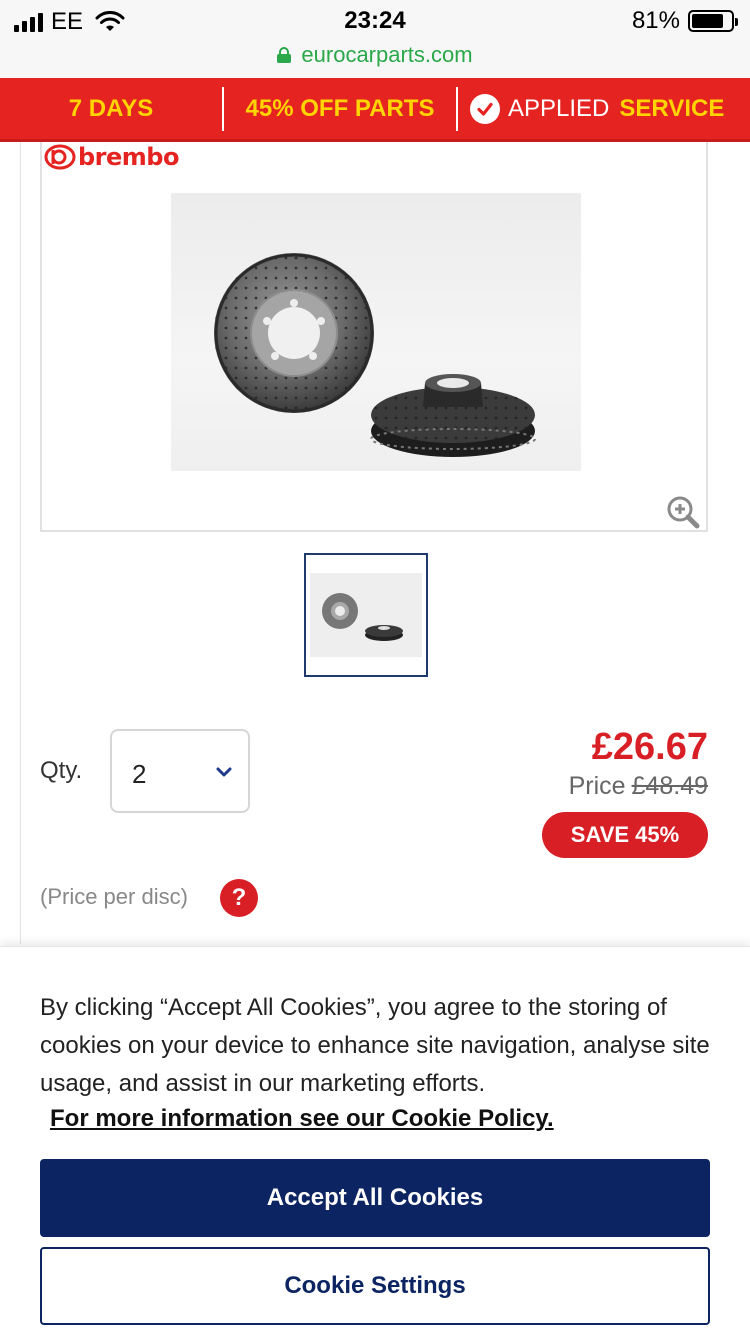 This screenshot has height=1334, width=750. I want to click on price-per-disc-note: (Price per disc), so click(114, 896).